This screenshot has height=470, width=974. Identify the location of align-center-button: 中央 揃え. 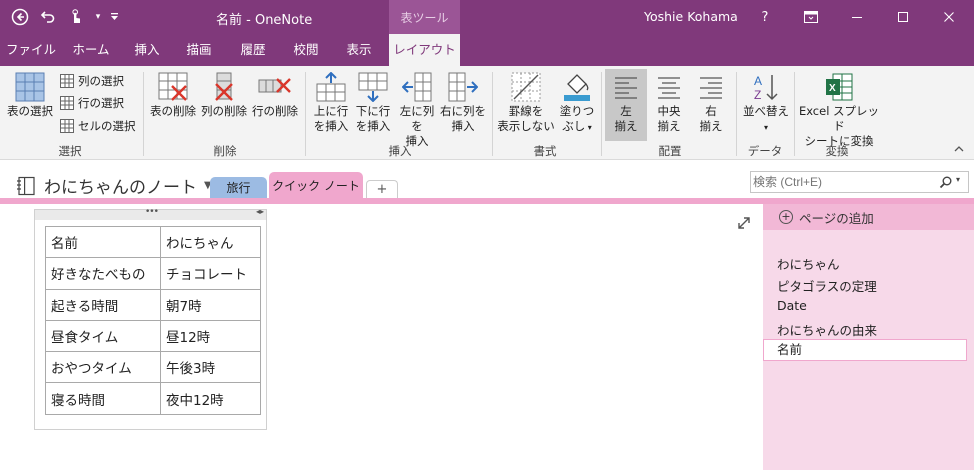
(669, 103).